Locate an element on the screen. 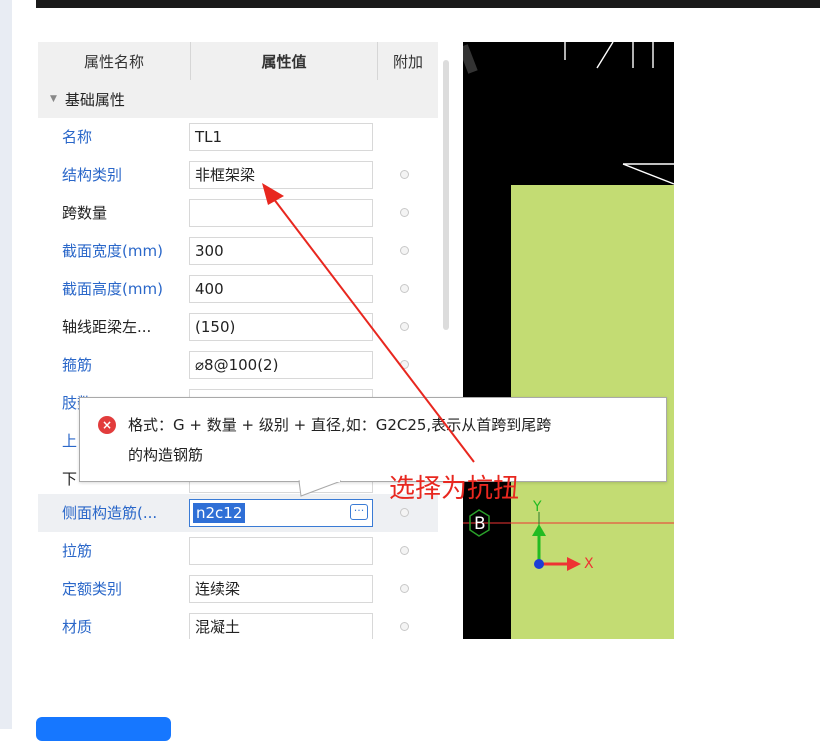 The image size is (820, 741). row-label: 跨数量 is located at coordinates (85, 213).